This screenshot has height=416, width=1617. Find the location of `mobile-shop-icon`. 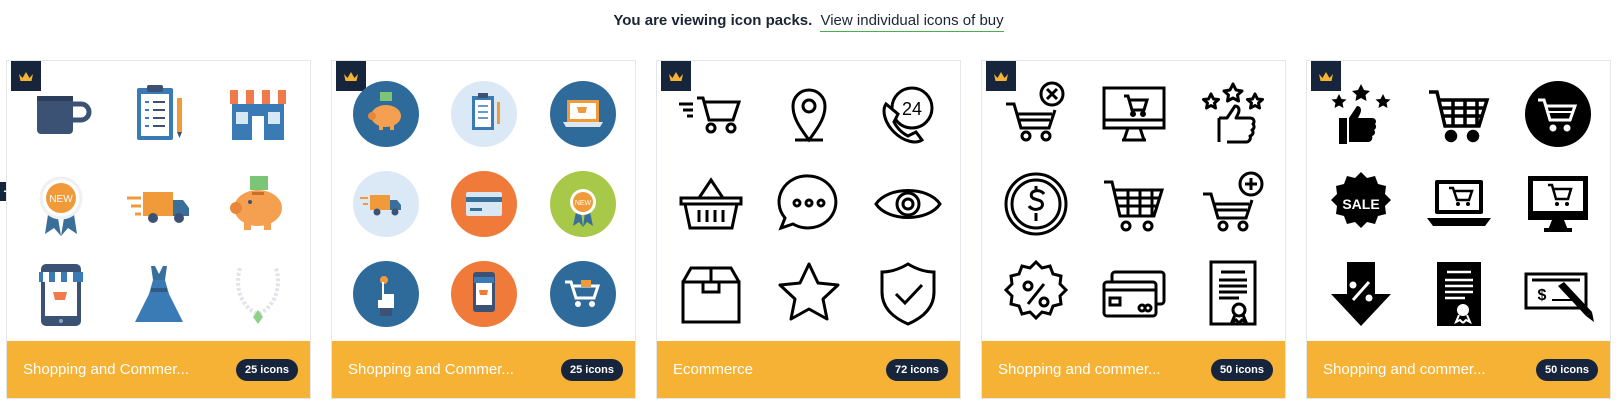

mobile-shop-icon is located at coordinates (61, 294).